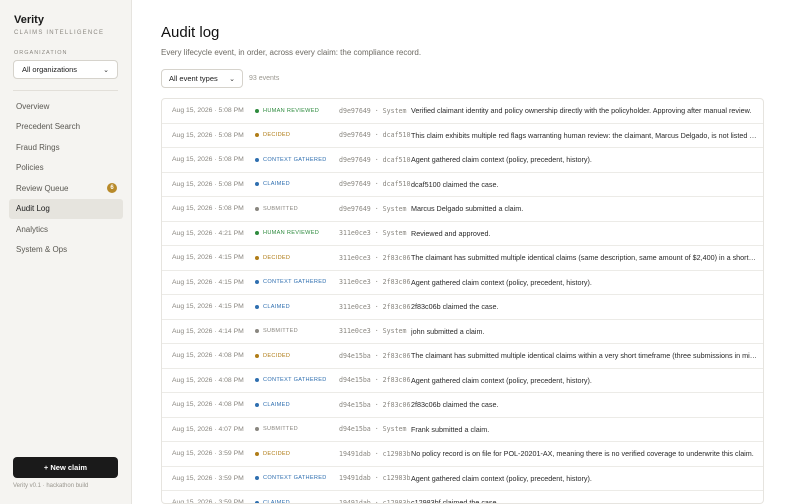 The width and height of the screenshot is (806, 504). I want to click on sidebar-item-review-queue: Review Queue 6, so click(66, 188).